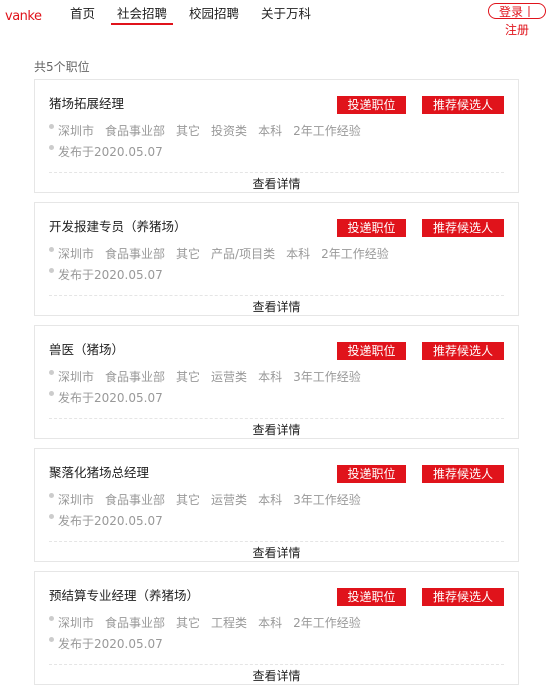 This screenshot has width=551, height=694. What do you see at coordinates (210, 622) in the screenshot?
I see `job-tags: 深圳市 食品事业部 其它 工程类 本科 2年工作经验` at bounding box center [210, 622].